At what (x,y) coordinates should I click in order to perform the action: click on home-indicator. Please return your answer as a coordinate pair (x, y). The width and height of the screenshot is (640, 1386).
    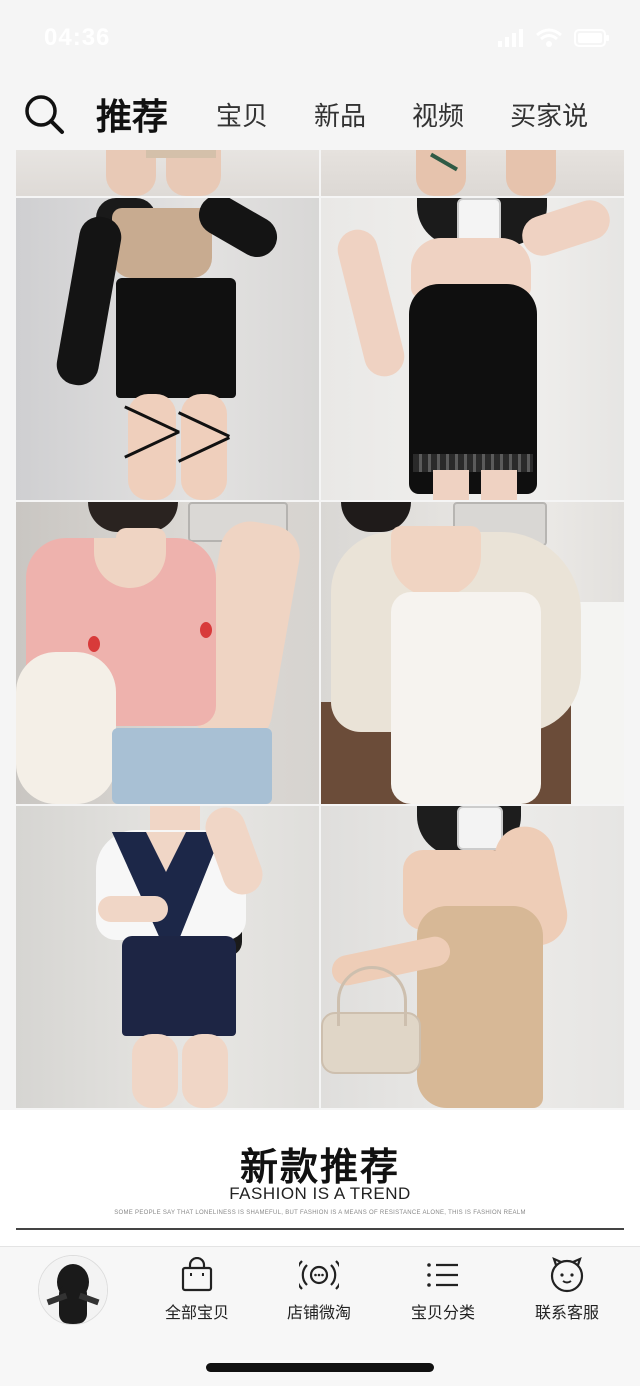
    Looking at the image, I should click on (320, 1367).